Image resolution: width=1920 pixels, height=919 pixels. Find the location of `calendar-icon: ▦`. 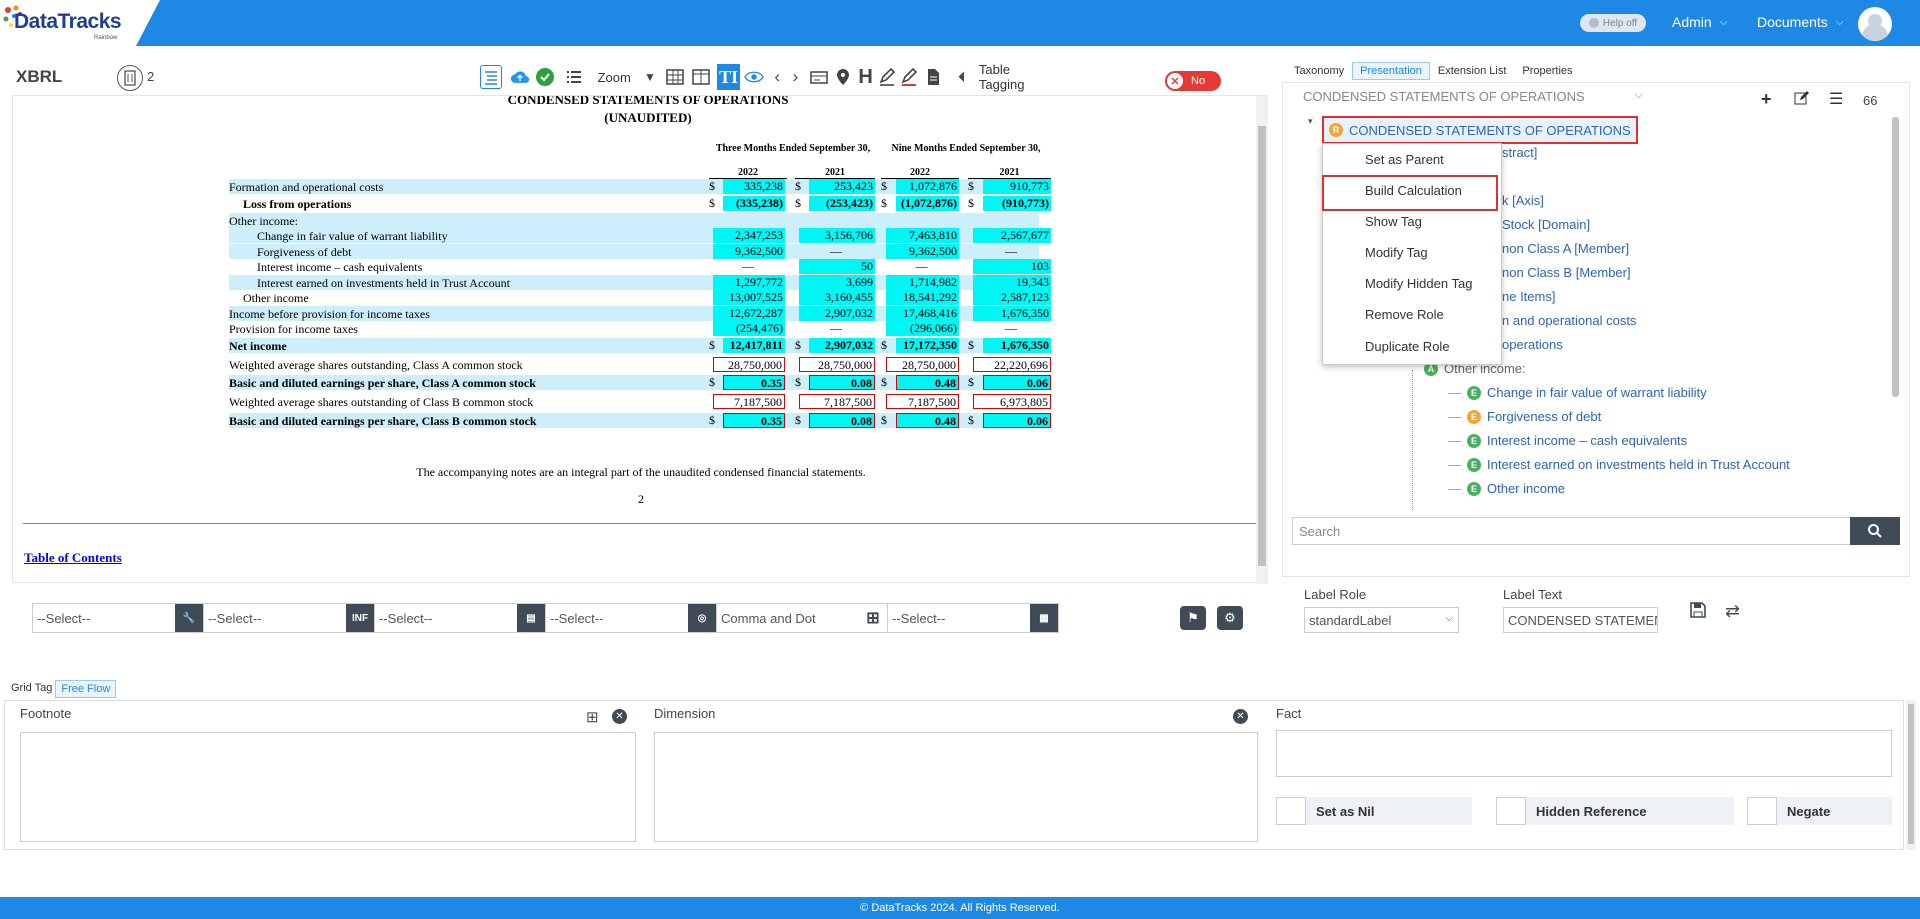

calendar-icon: ▦ is located at coordinates (1044, 618).